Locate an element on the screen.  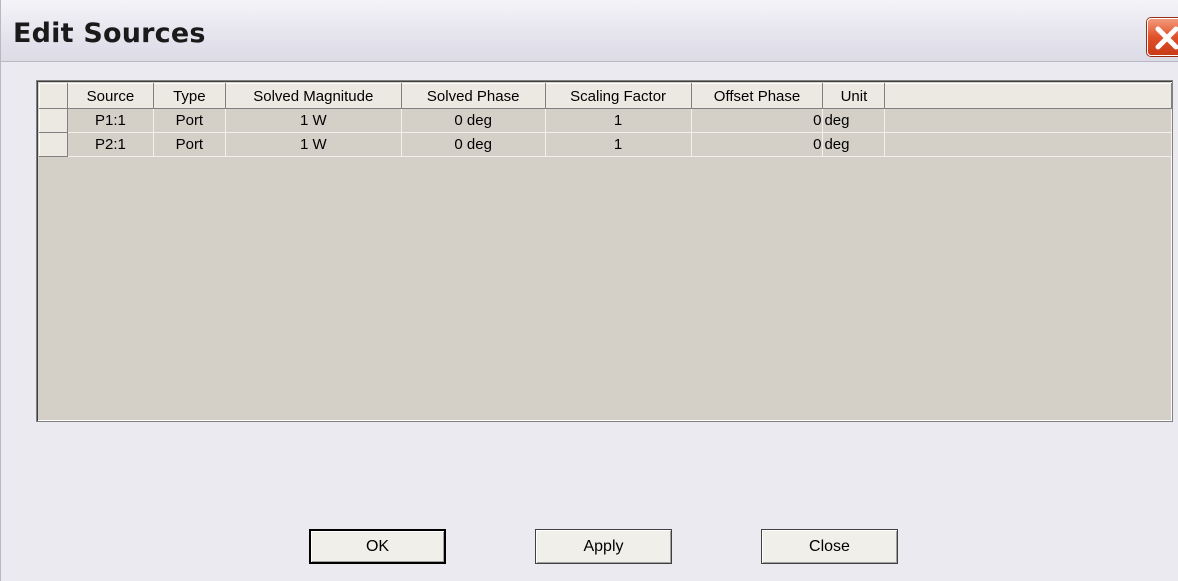
cell-source: P2:1 is located at coordinates (110, 144).